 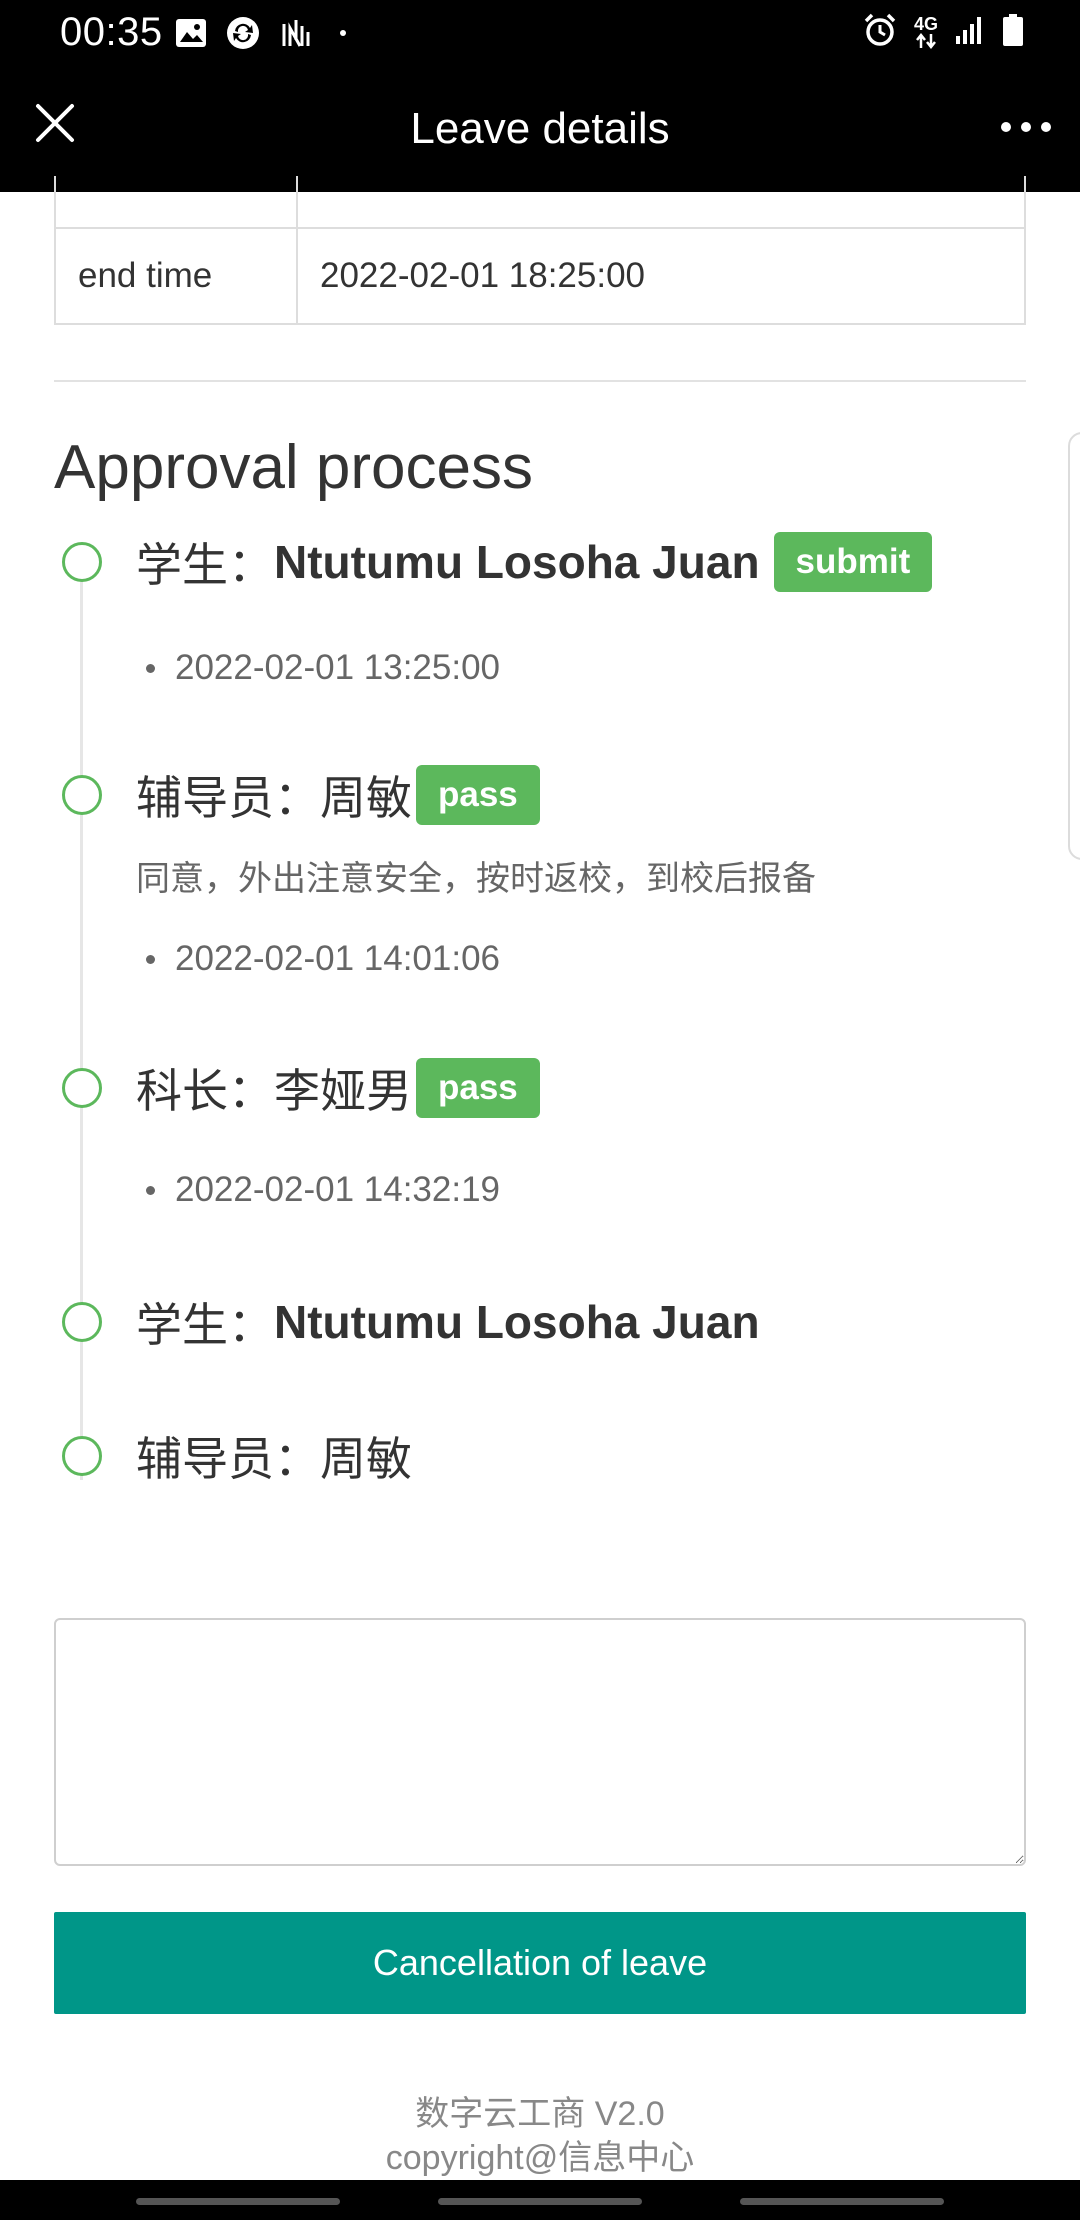 I want to click on step-role: 科长：, so click(x=205, y=1091).